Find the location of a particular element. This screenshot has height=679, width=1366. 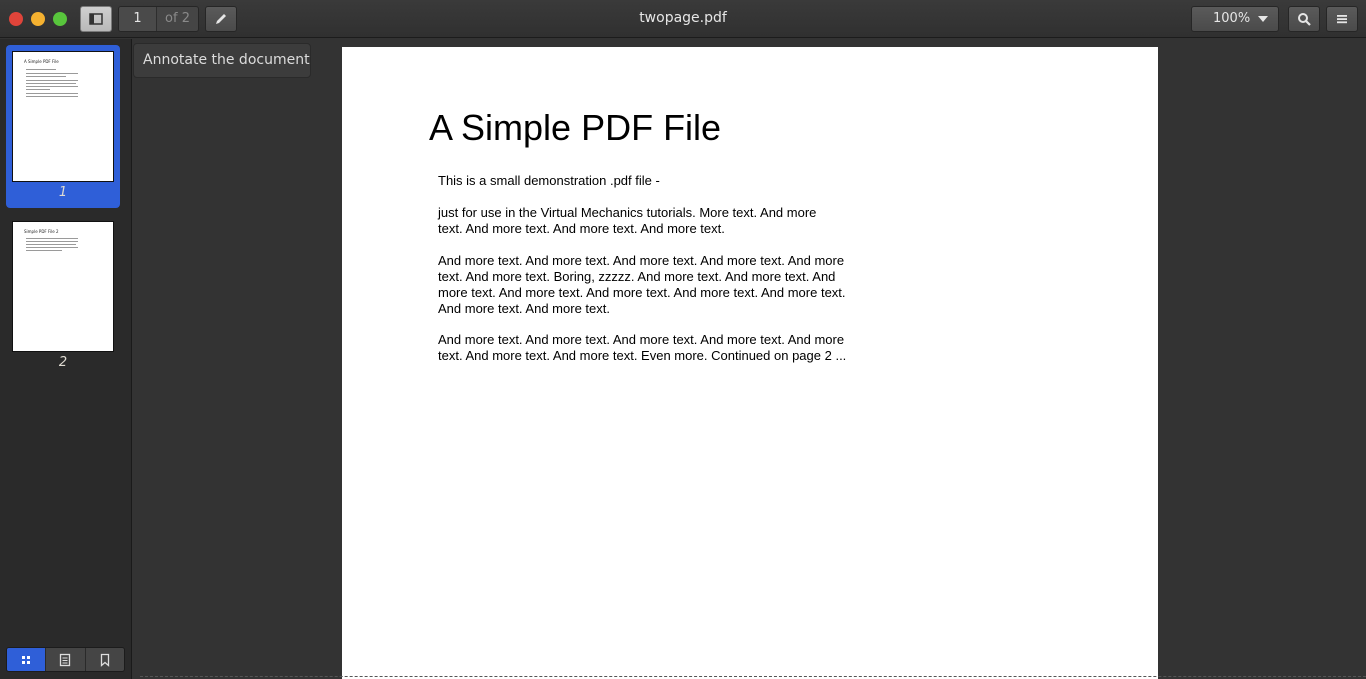

bookmark-icon is located at coordinates (104, 660).